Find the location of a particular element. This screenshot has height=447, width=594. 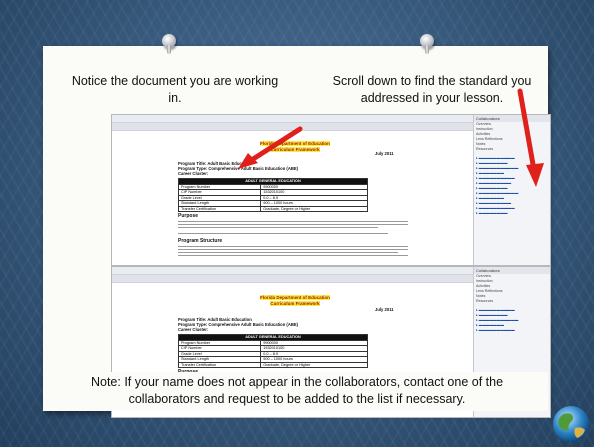

arrow-to-sidebar is located at coordinates (530, 137).